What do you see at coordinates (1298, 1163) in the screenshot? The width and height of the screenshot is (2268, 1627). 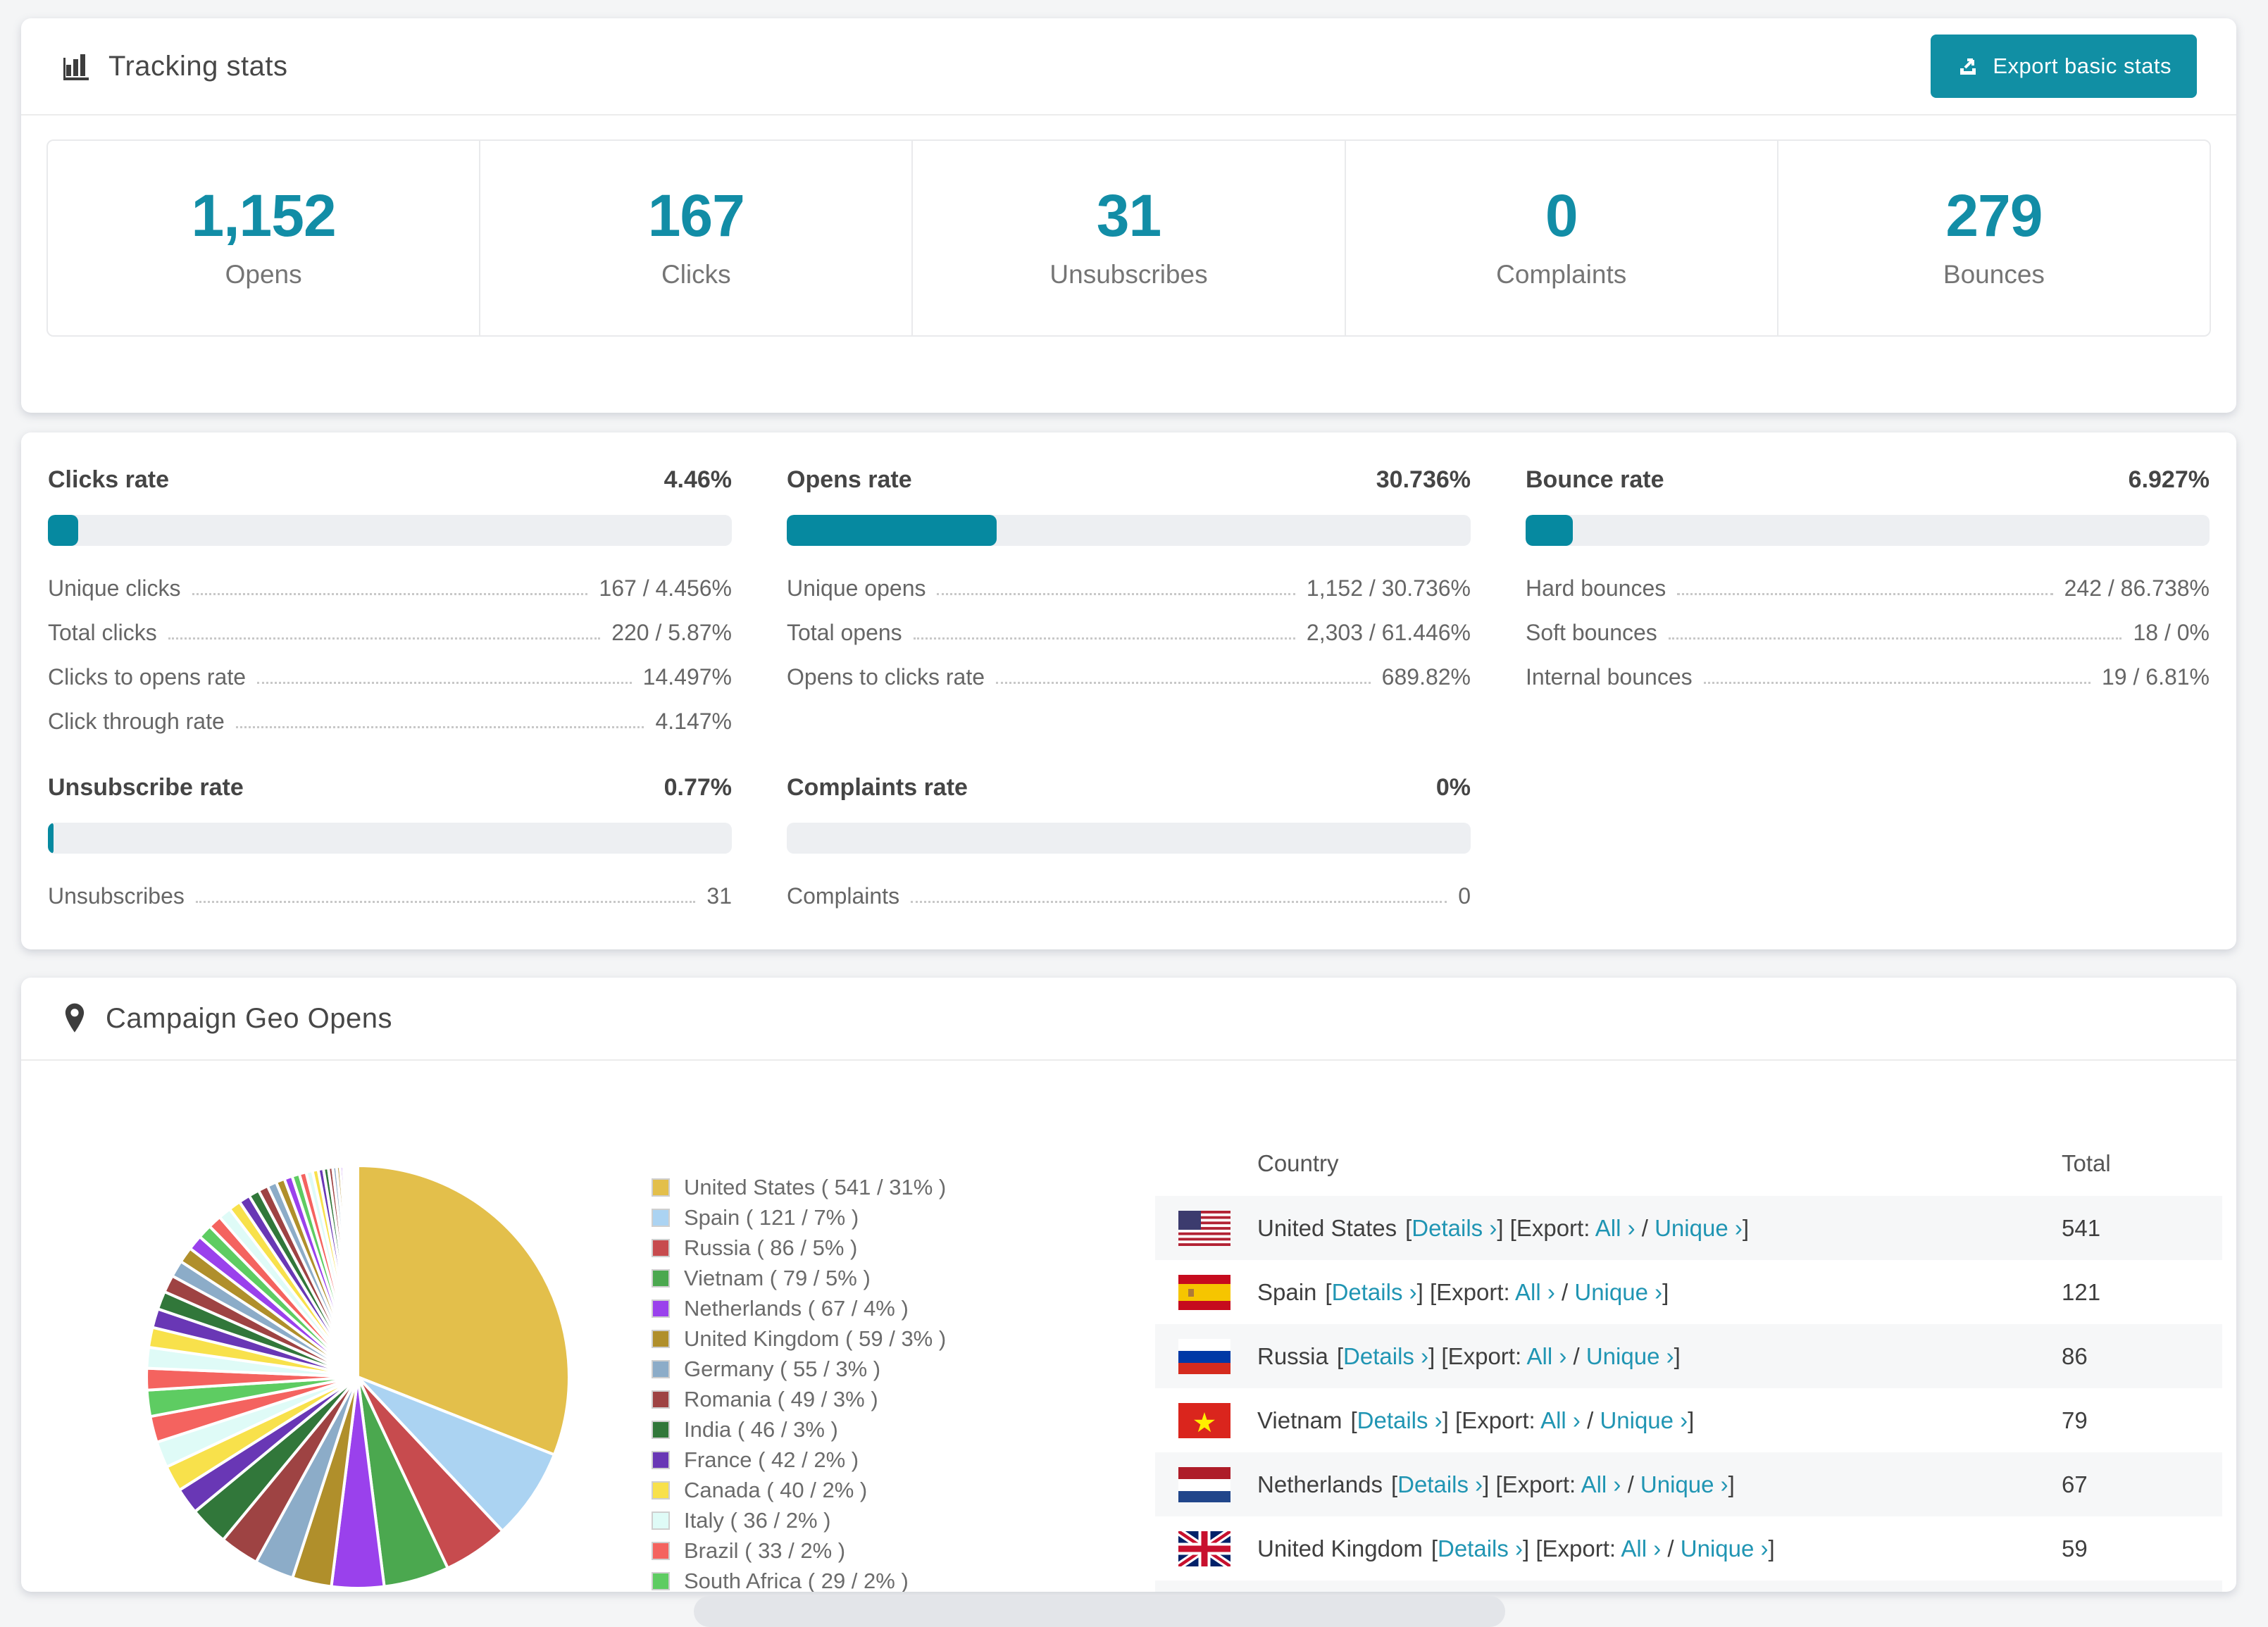 I see `column-country: Country` at bounding box center [1298, 1163].